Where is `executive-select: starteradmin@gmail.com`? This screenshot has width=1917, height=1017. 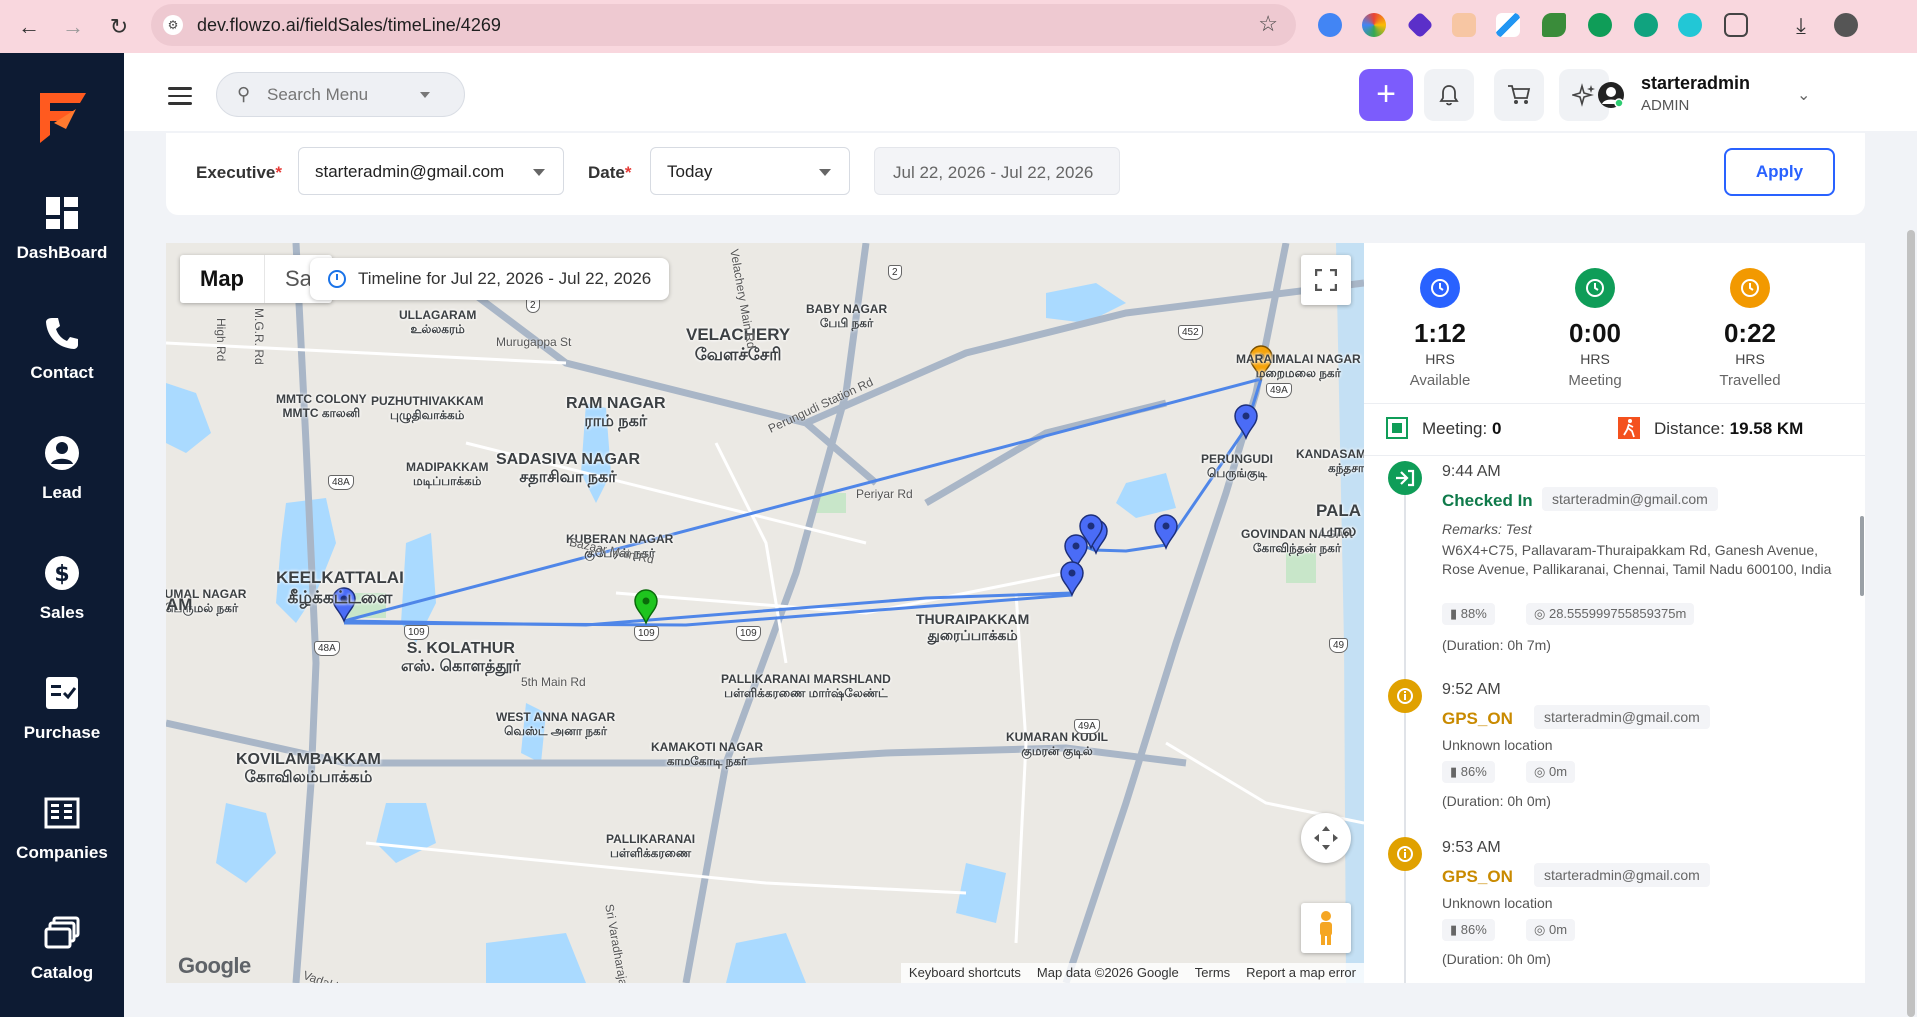
executive-select: starteradmin@gmail.com is located at coordinates (431, 171).